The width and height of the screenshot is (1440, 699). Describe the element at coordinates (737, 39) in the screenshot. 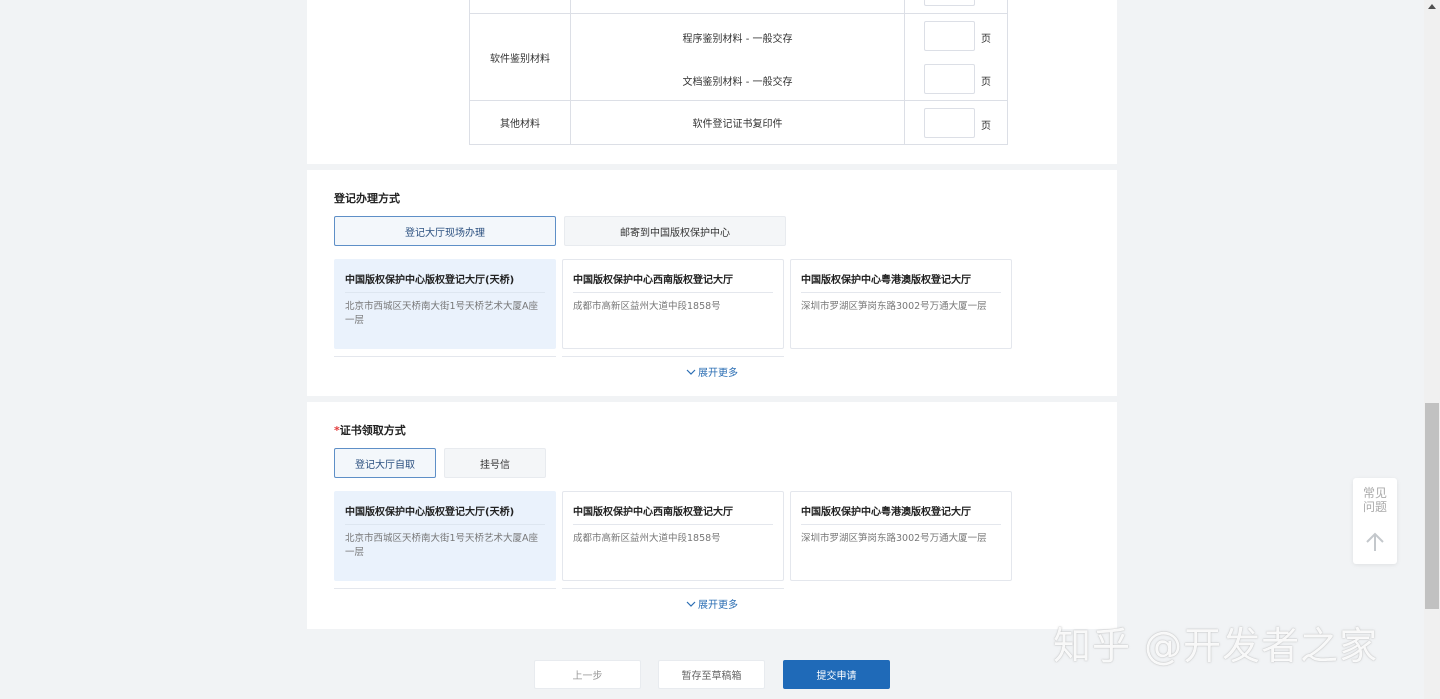

I see `material-name: 程序鉴别材料 - 一般交存` at that location.